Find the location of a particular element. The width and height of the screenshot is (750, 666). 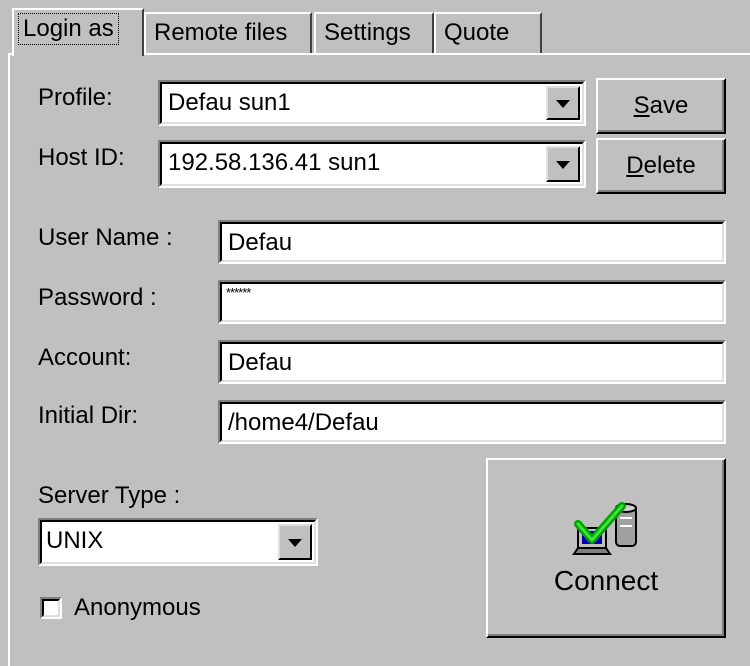

tab-label: Remote files is located at coordinates (221, 32).